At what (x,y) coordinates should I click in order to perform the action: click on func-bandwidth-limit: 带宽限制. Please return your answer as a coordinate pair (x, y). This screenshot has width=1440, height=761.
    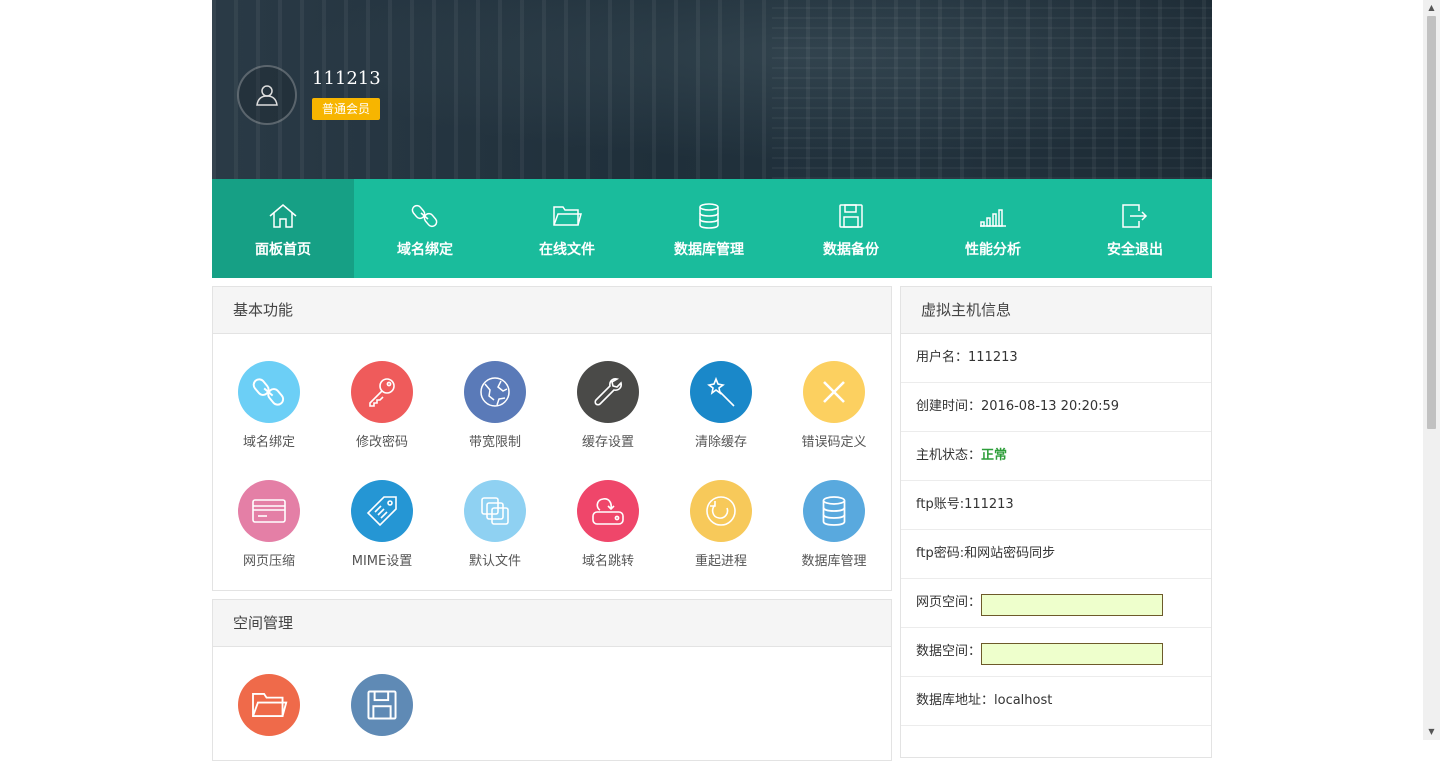
    Looking at the image, I should click on (495, 405).